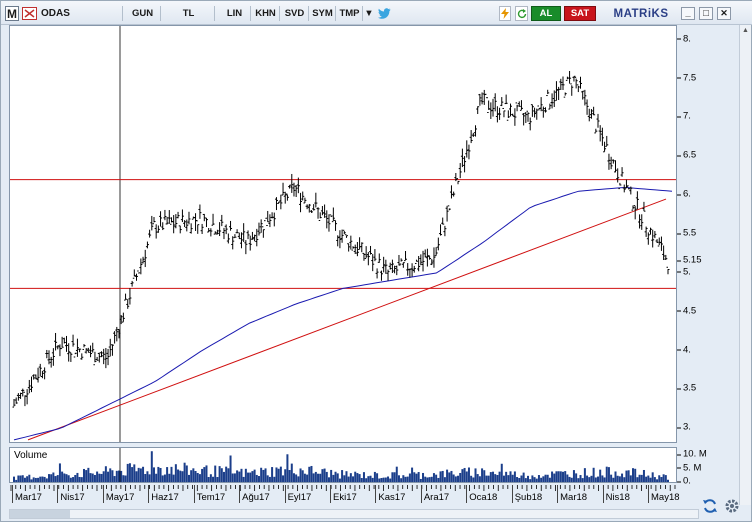 The image size is (752, 522). I want to click on price-tick-label: 7.5, so click(686, 78).